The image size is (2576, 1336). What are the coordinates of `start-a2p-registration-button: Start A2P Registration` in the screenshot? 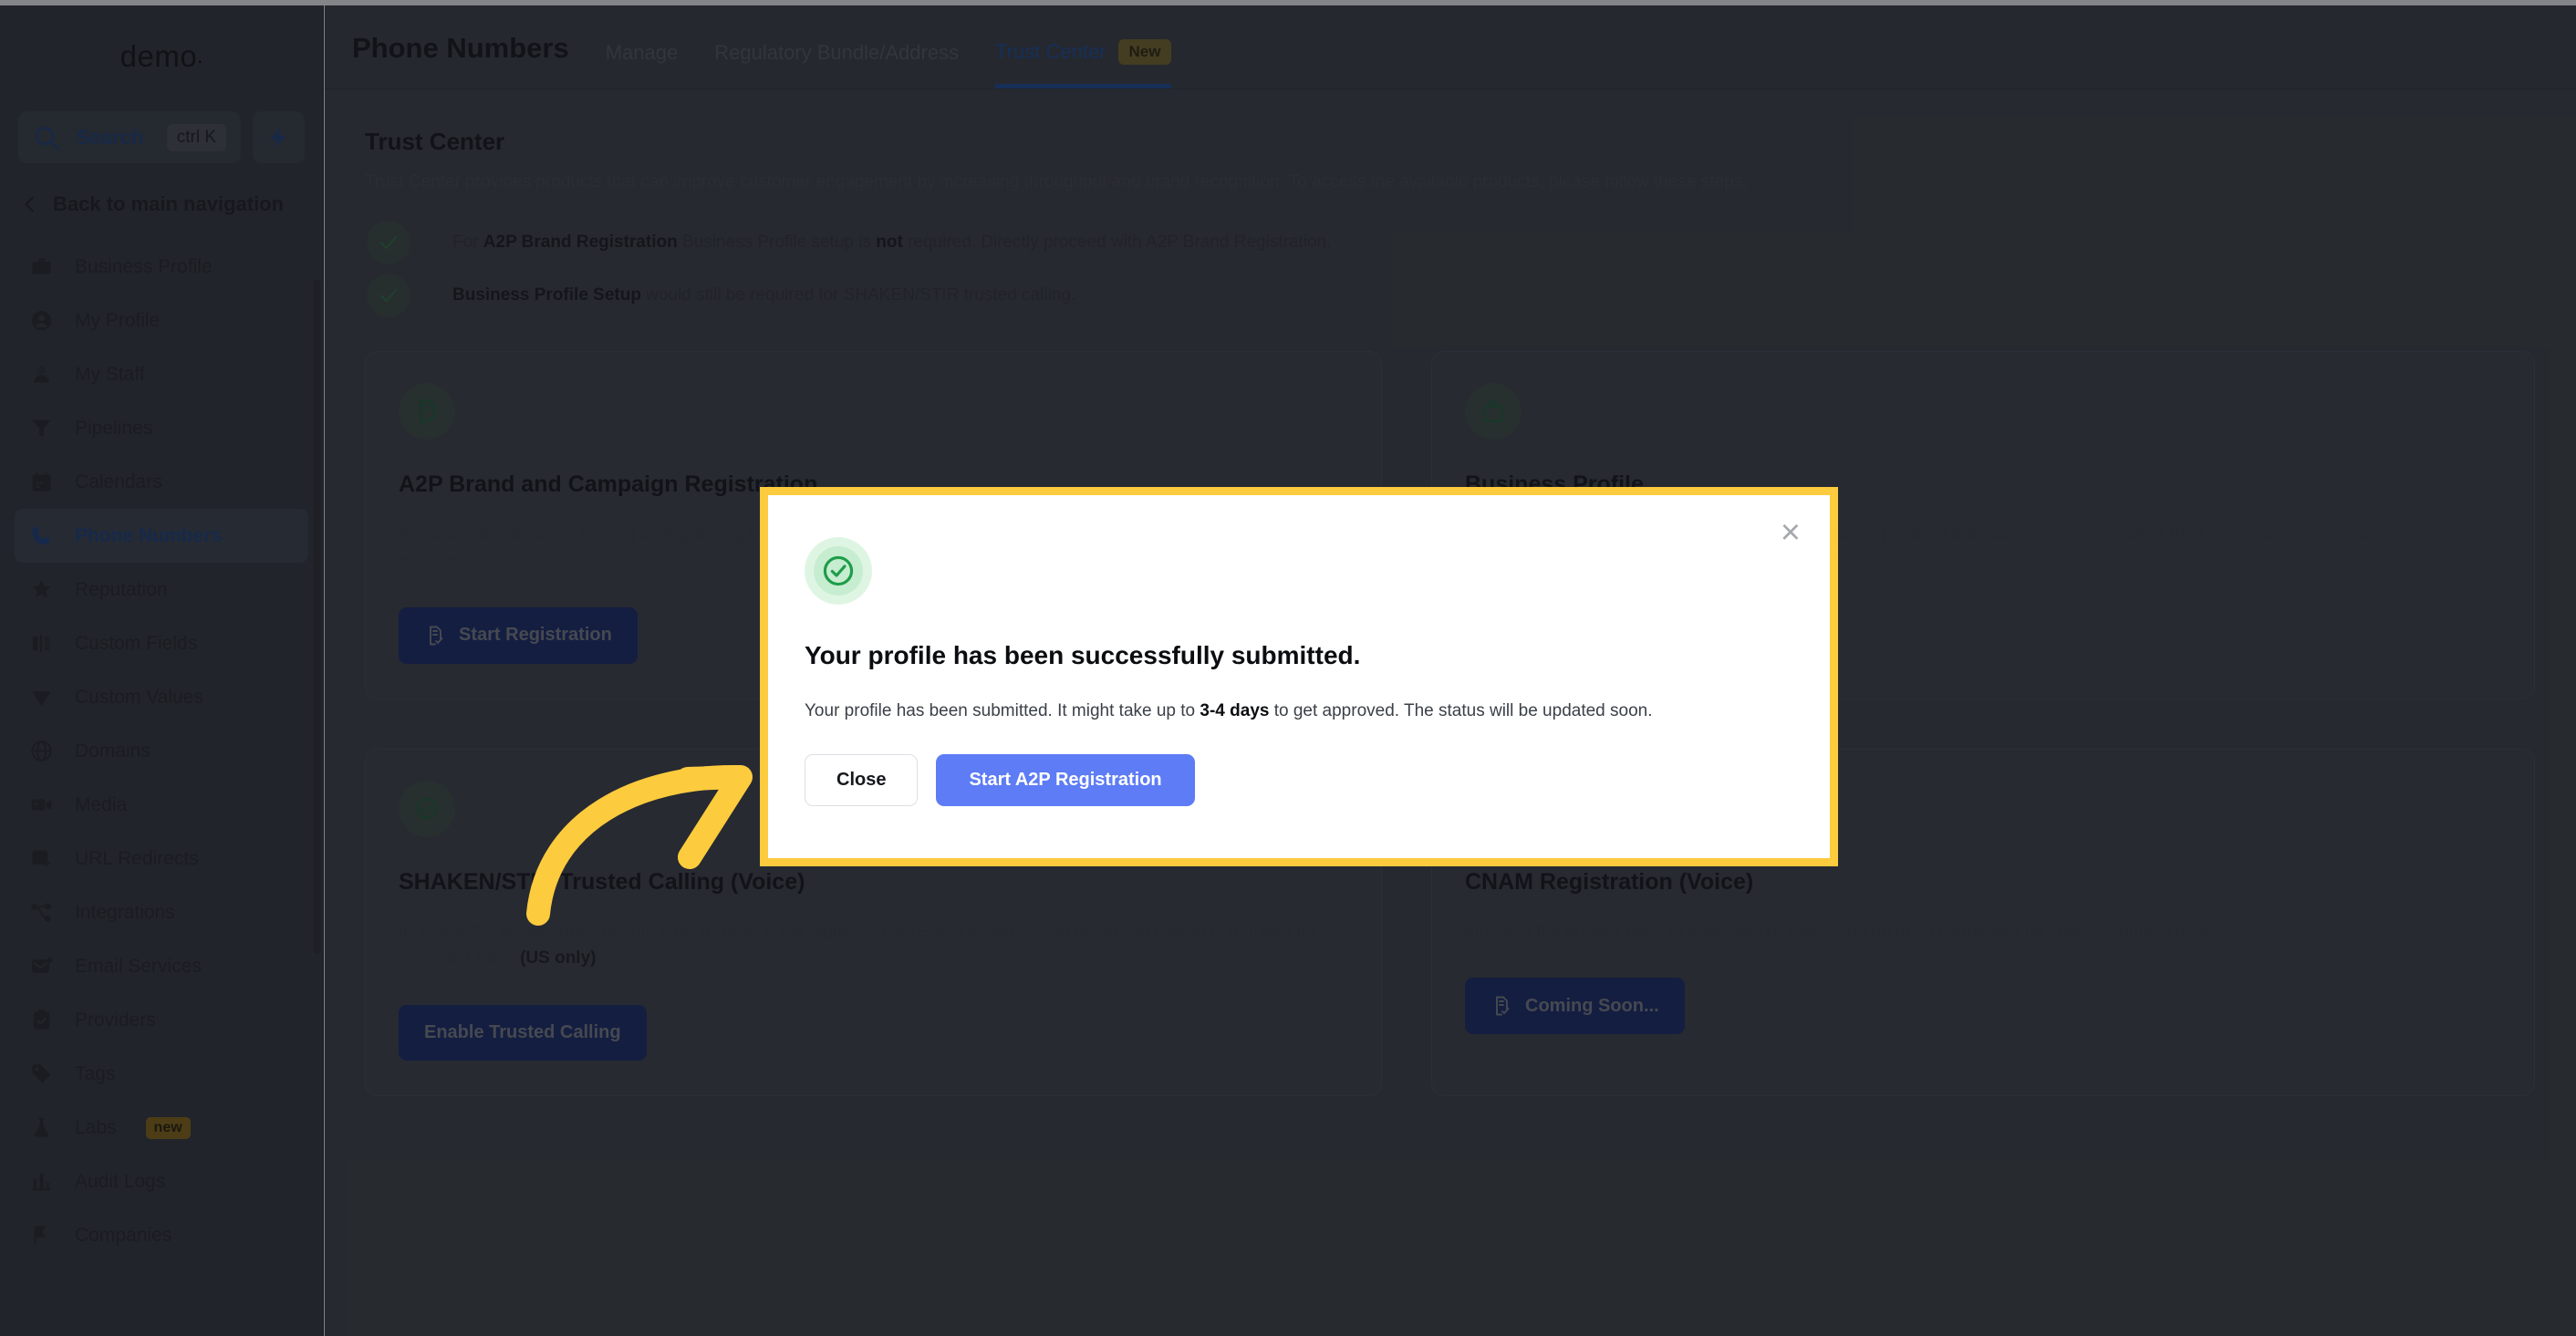 It's located at (1065, 780).